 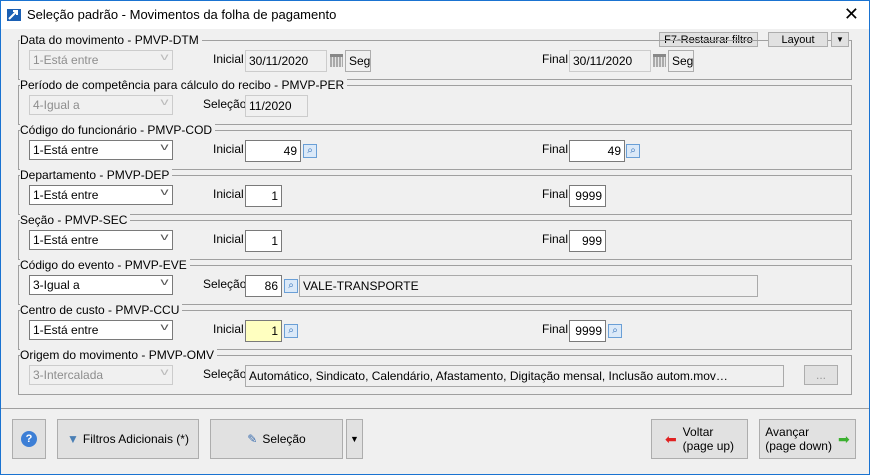 What do you see at coordinates (528, 286) in the screenshot?
I see `event-description: VALE-TRANSPORTE` at bounding box center [528, 286].